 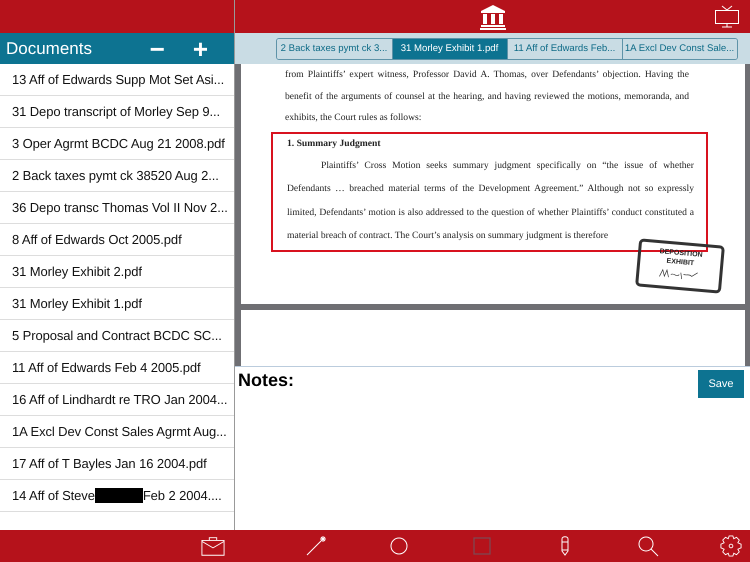 What do you see at coordinates (334, 143) in the screenshot?
I see `section-heading: 1. Summary Judgment` at bounding box center [334, 143].